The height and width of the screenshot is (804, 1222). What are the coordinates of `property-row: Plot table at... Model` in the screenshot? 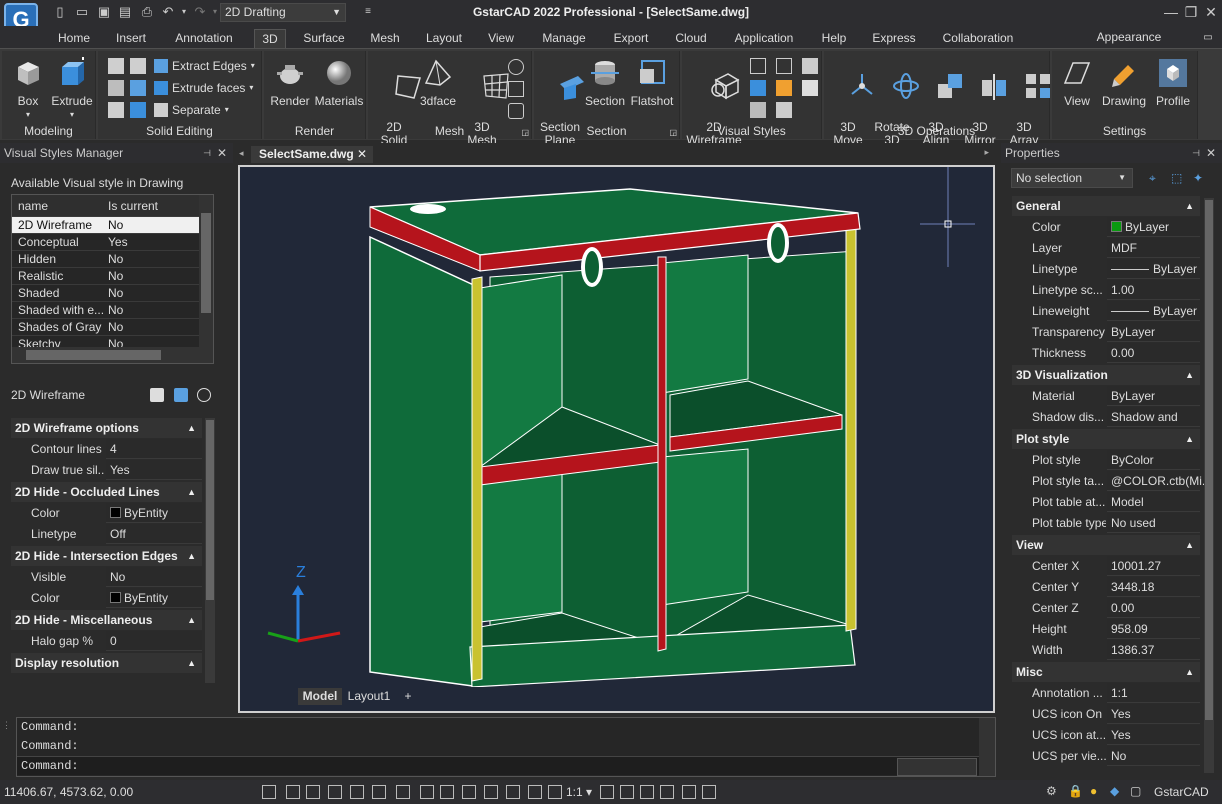 It's located at (1106, 502).